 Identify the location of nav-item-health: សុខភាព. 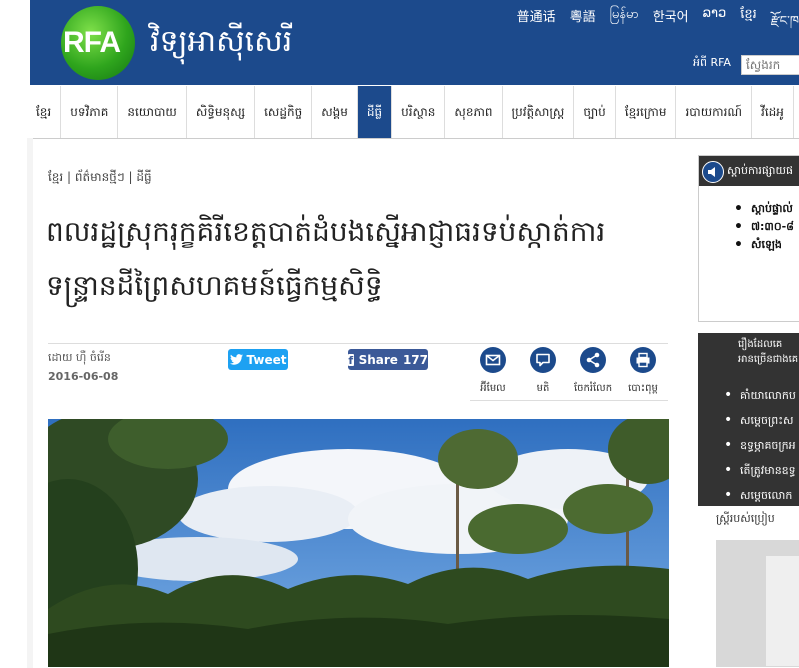
(474, 112).